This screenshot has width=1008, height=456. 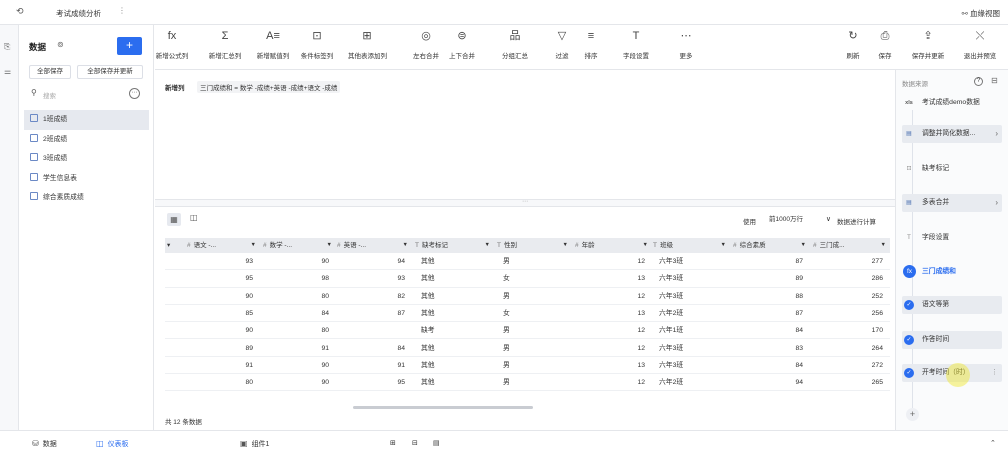 What do you see at coordinates (952, 203) in the screenshot?
I see `step-multi-merge: ▤ 多表合并 ›` at bounding box center [952, 203].